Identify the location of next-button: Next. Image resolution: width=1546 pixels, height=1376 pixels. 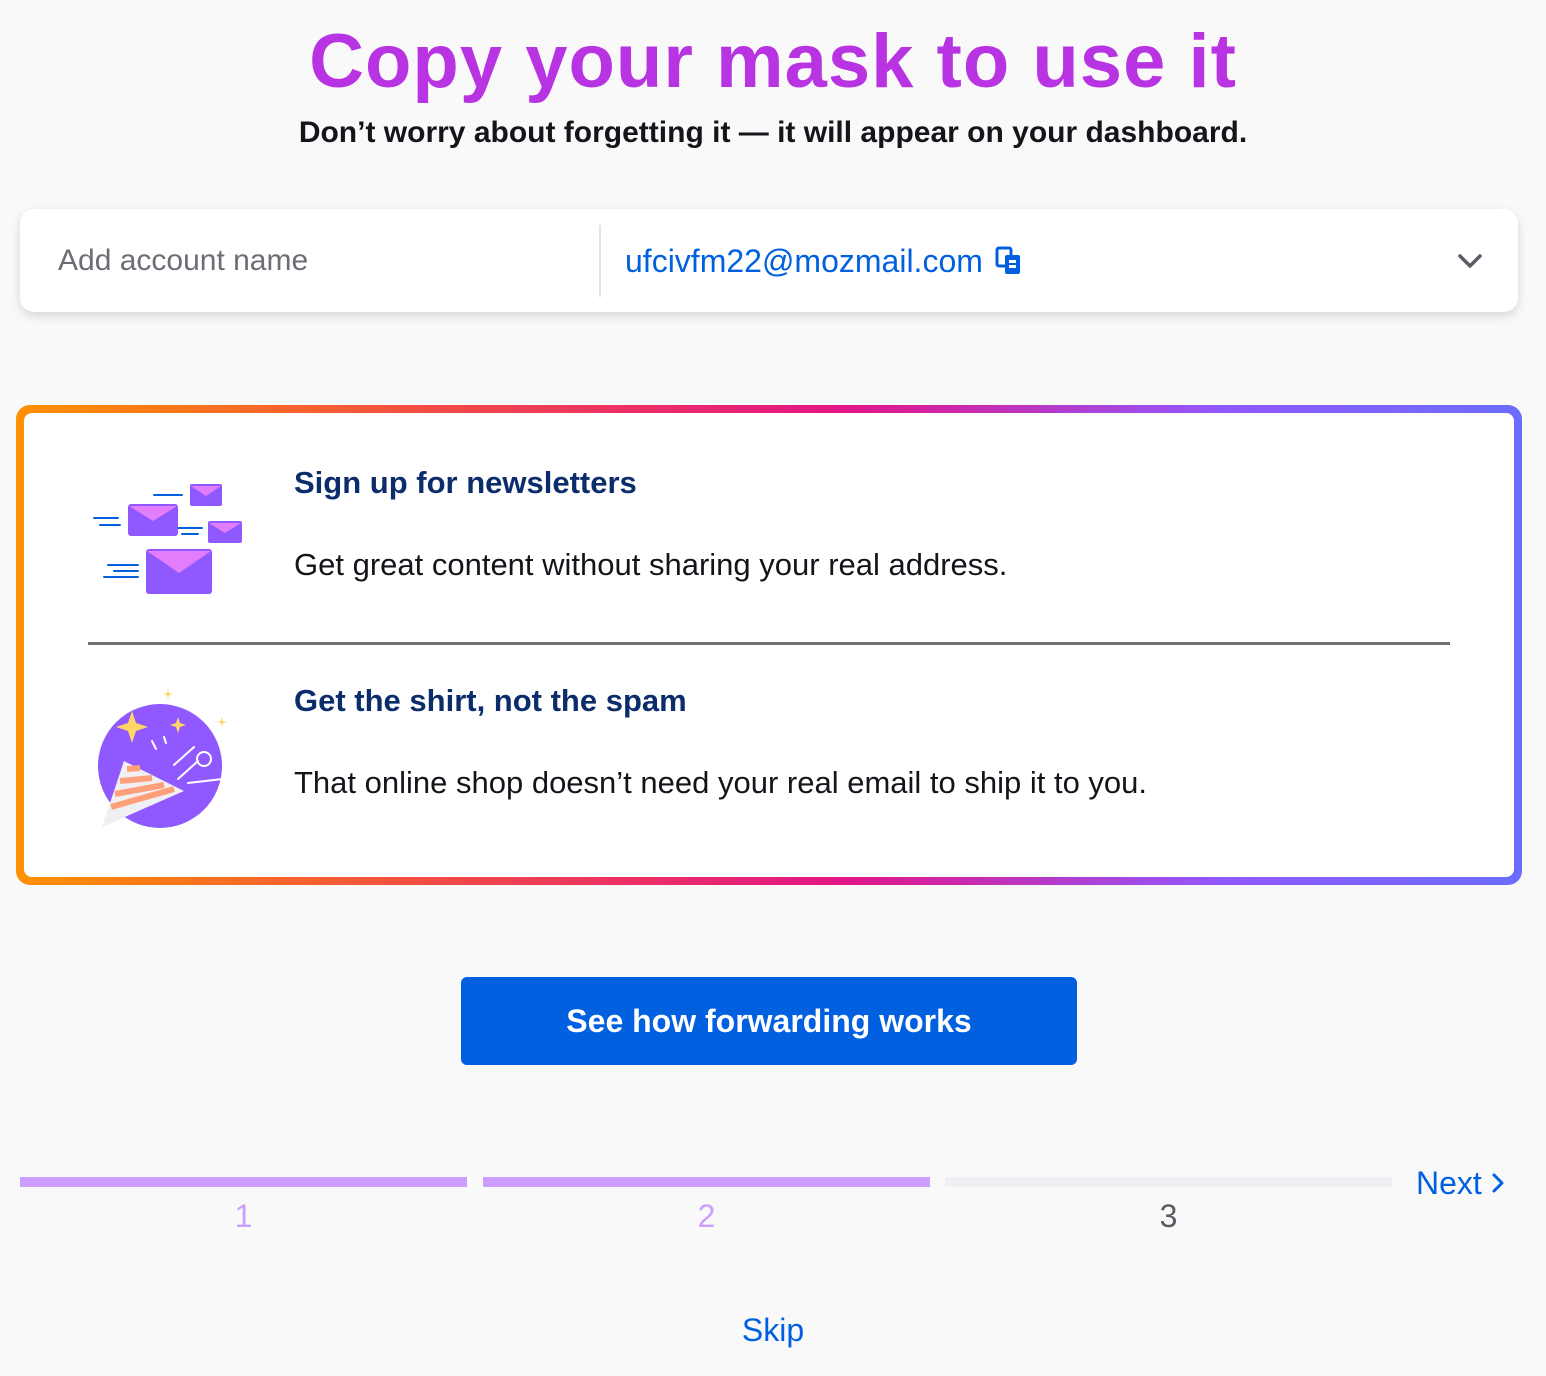
(1462, 1183).